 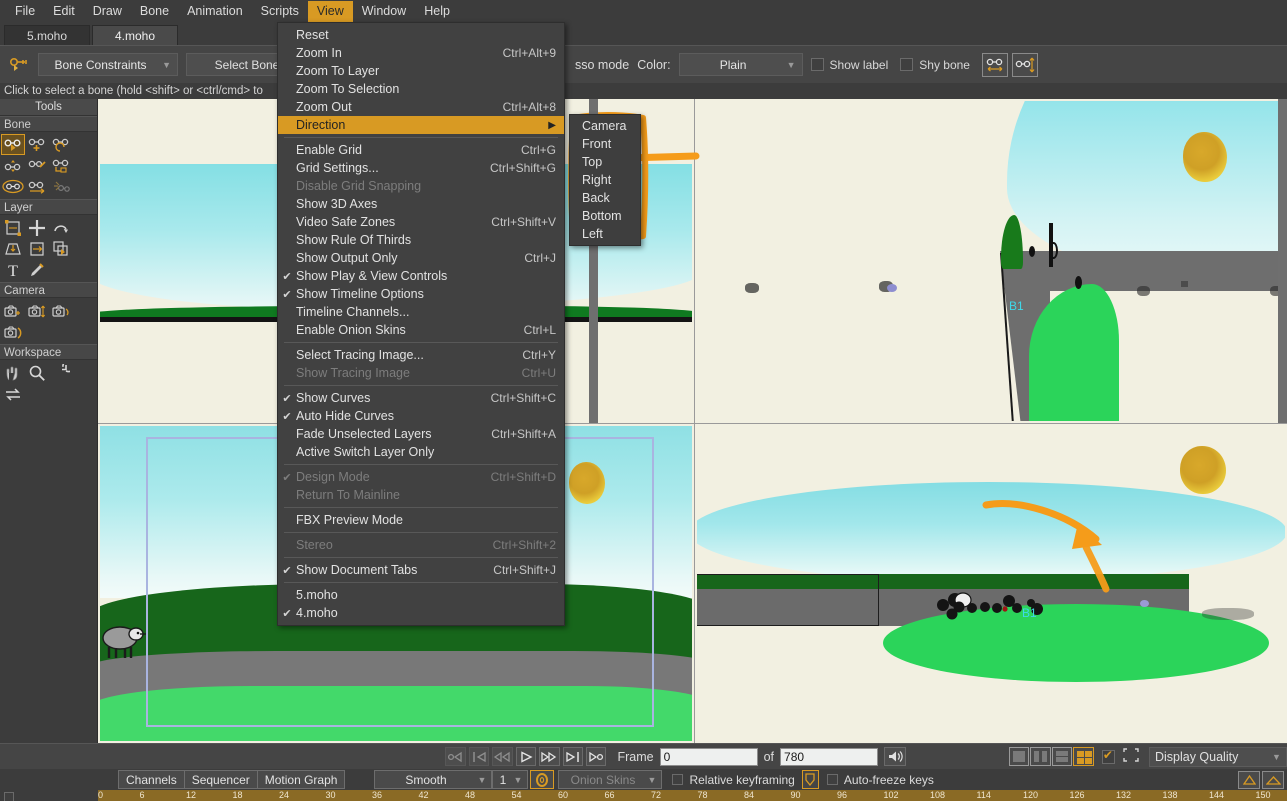 What do you see at coordinates (526, 756) in the screenshot?
I see `play-icon` at bounding box center [526, 756].